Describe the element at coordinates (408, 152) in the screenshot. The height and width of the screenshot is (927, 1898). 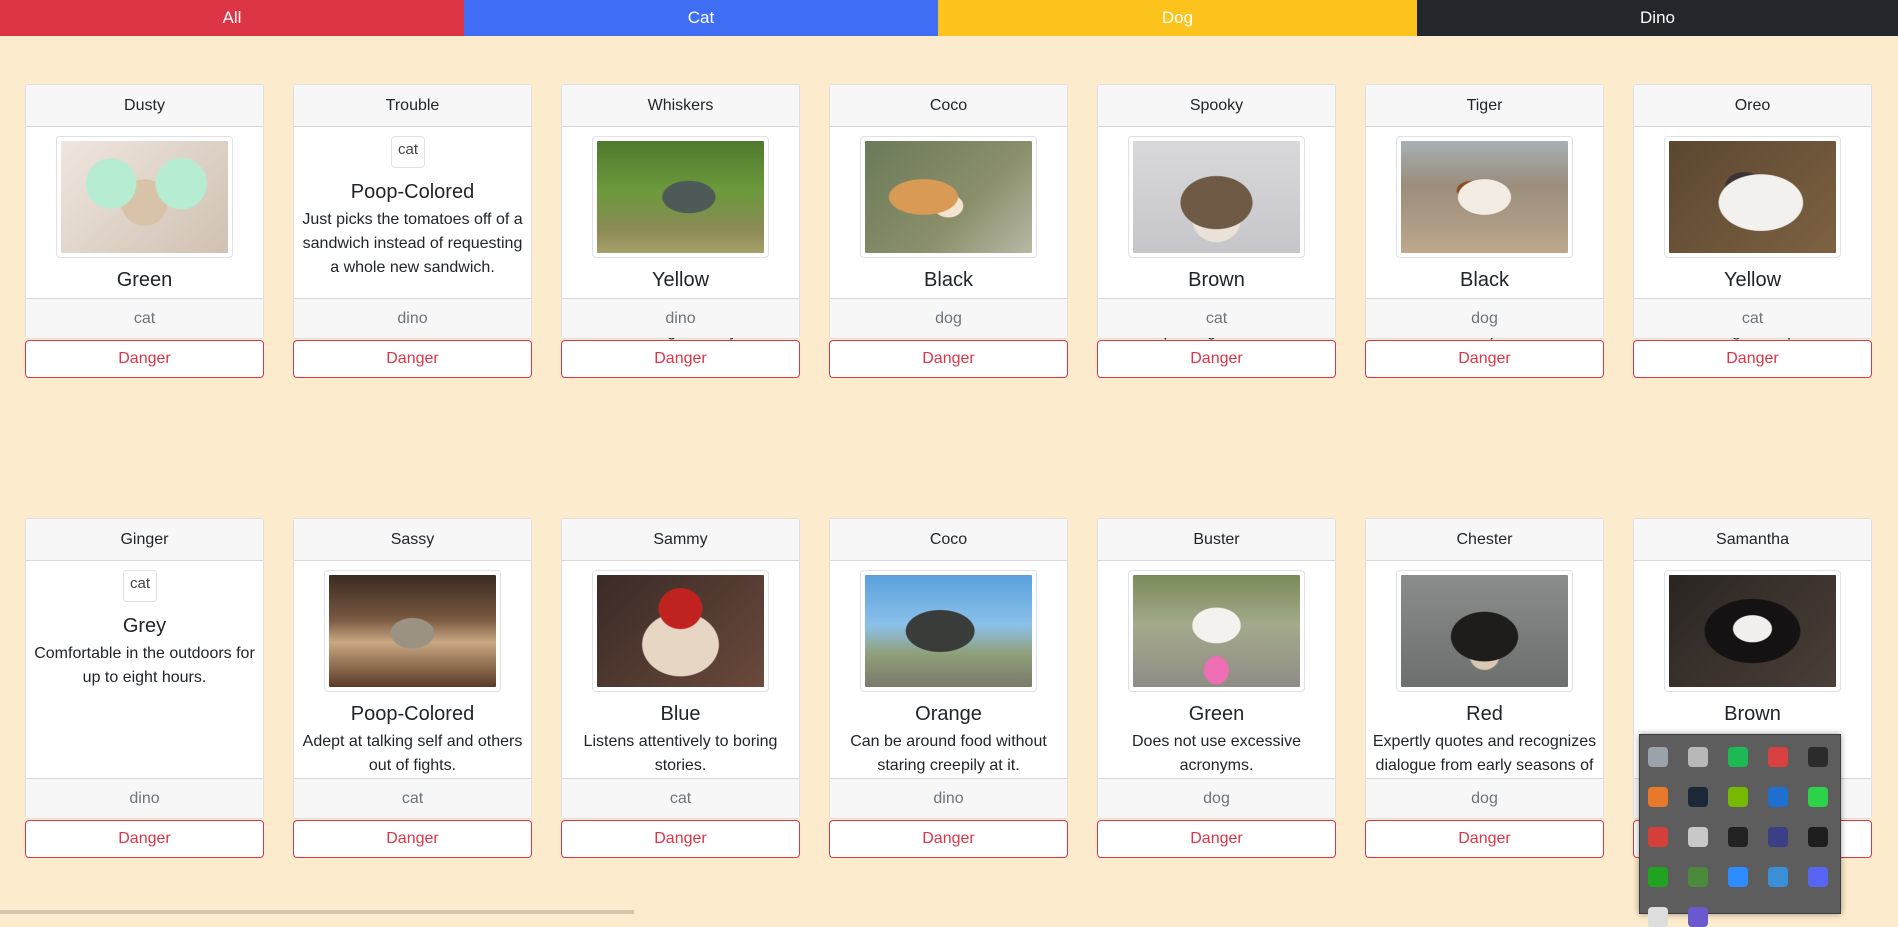
I see `broken-image-icon: cat` at that location.